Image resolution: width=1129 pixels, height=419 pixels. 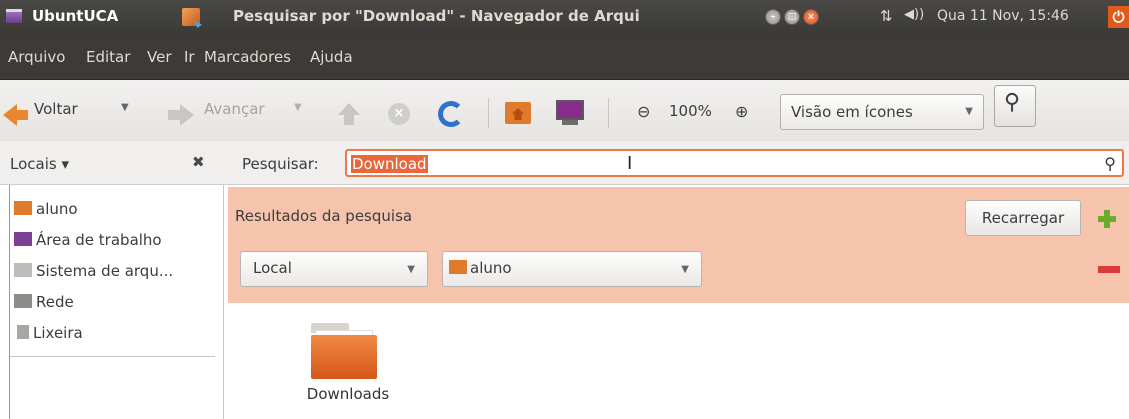 I want to click on criteria-location-wrap: aluno, so click(x=480, y=268).